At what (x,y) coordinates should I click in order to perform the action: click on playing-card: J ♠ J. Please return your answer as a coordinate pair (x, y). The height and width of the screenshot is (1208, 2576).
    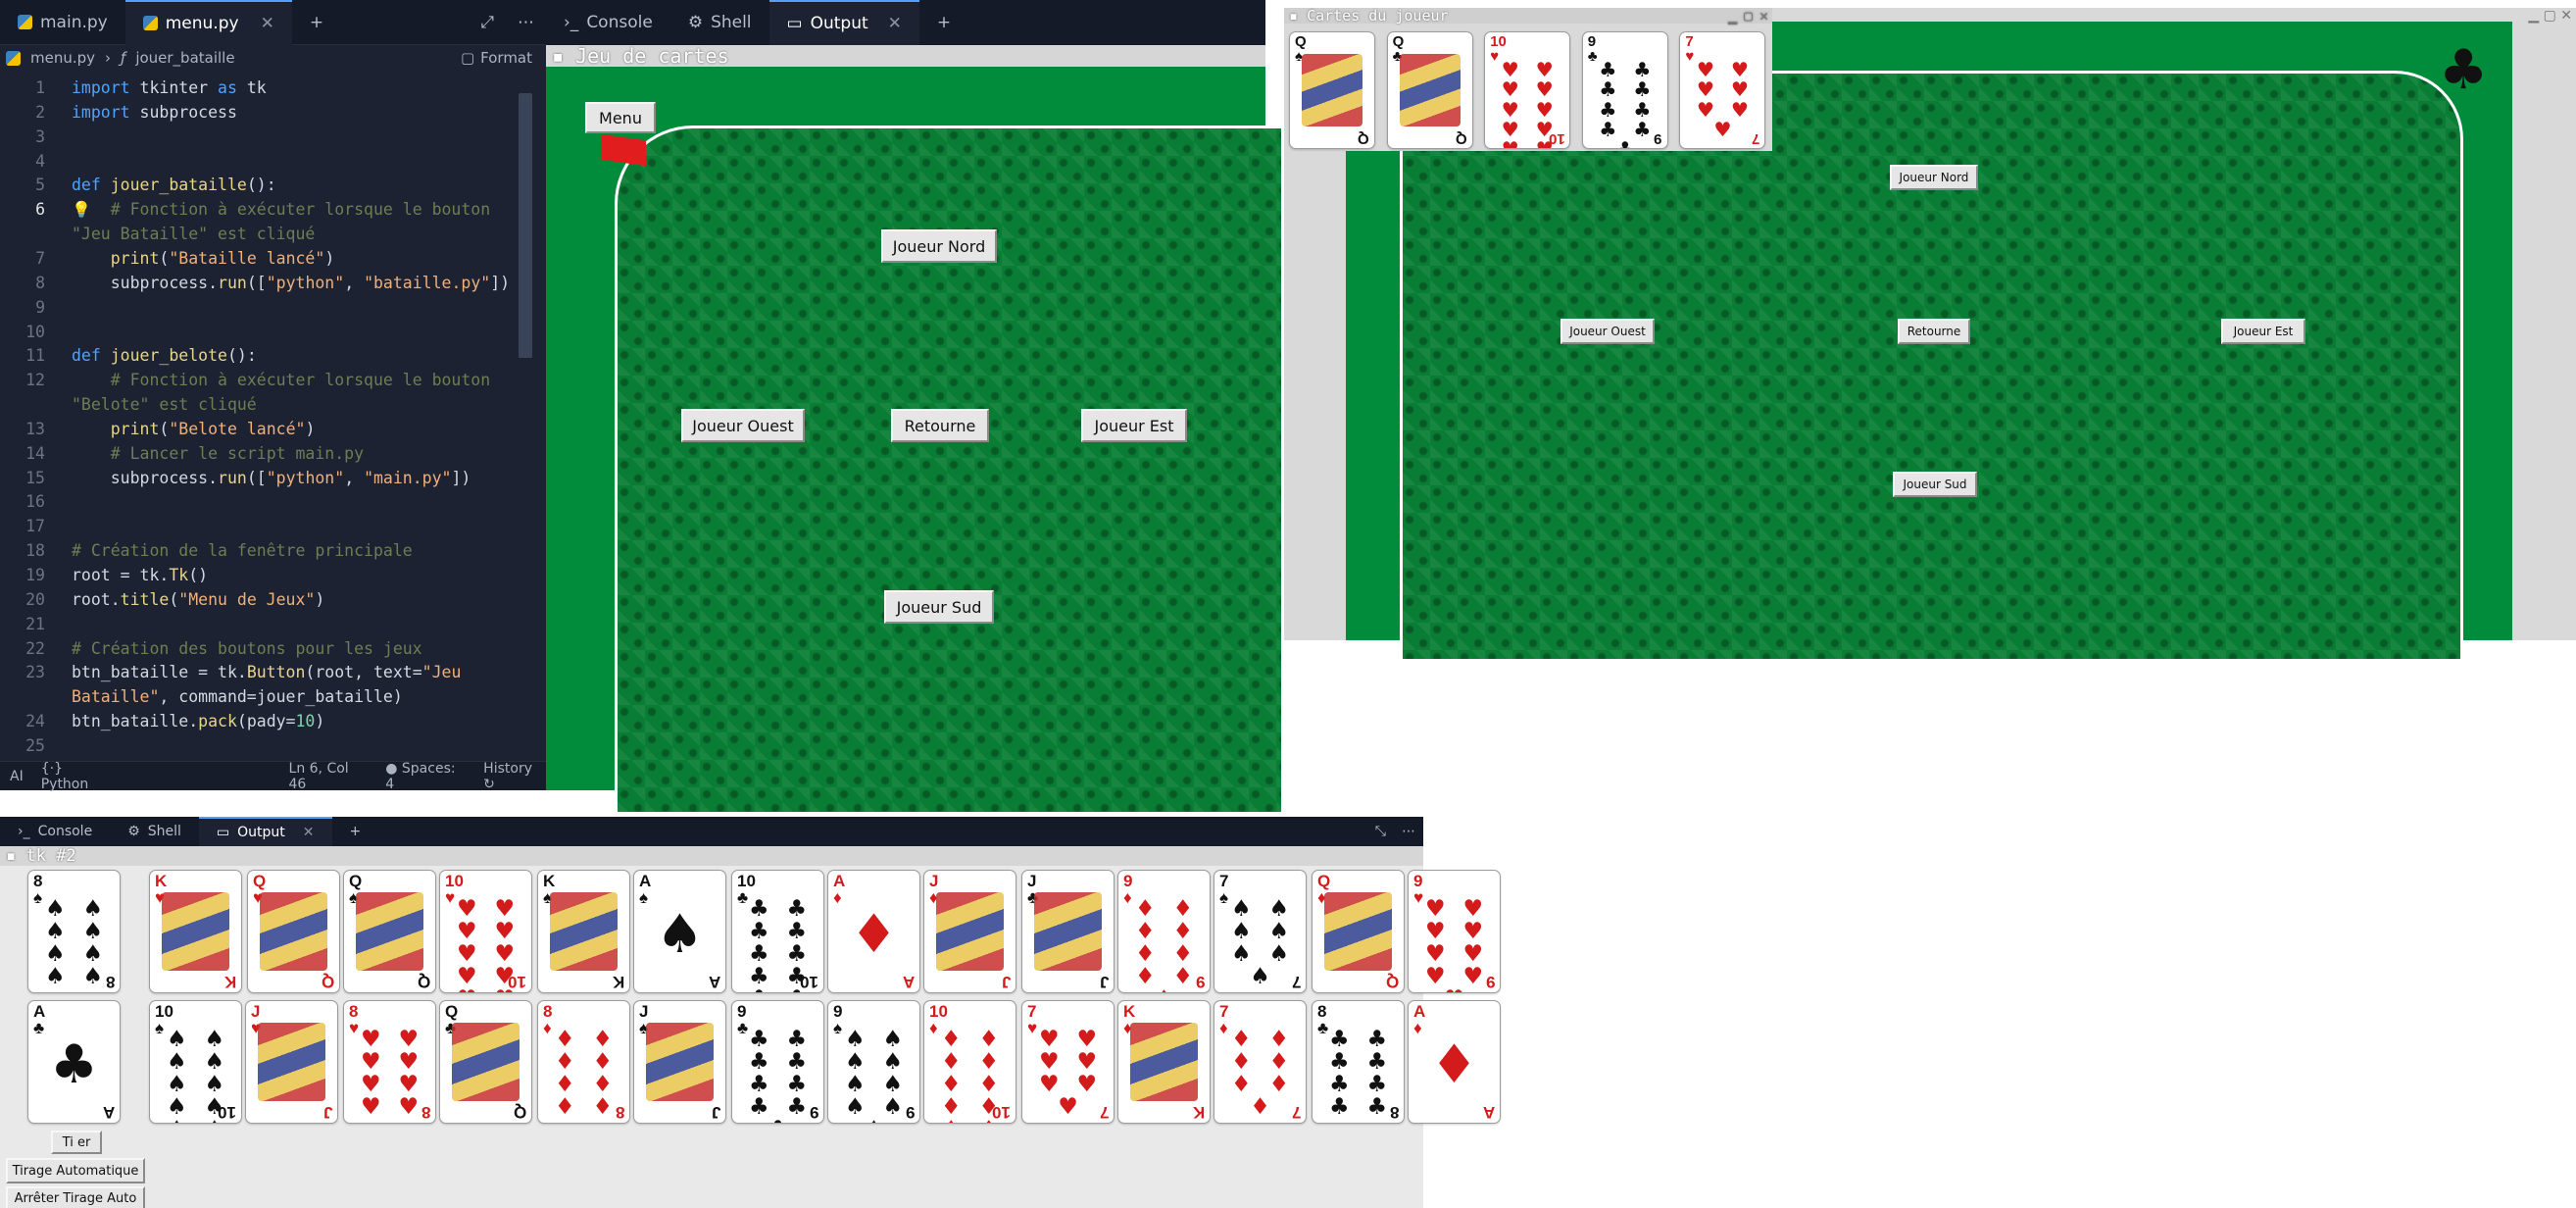
    Looking at the image, I should click on (679, 1062).